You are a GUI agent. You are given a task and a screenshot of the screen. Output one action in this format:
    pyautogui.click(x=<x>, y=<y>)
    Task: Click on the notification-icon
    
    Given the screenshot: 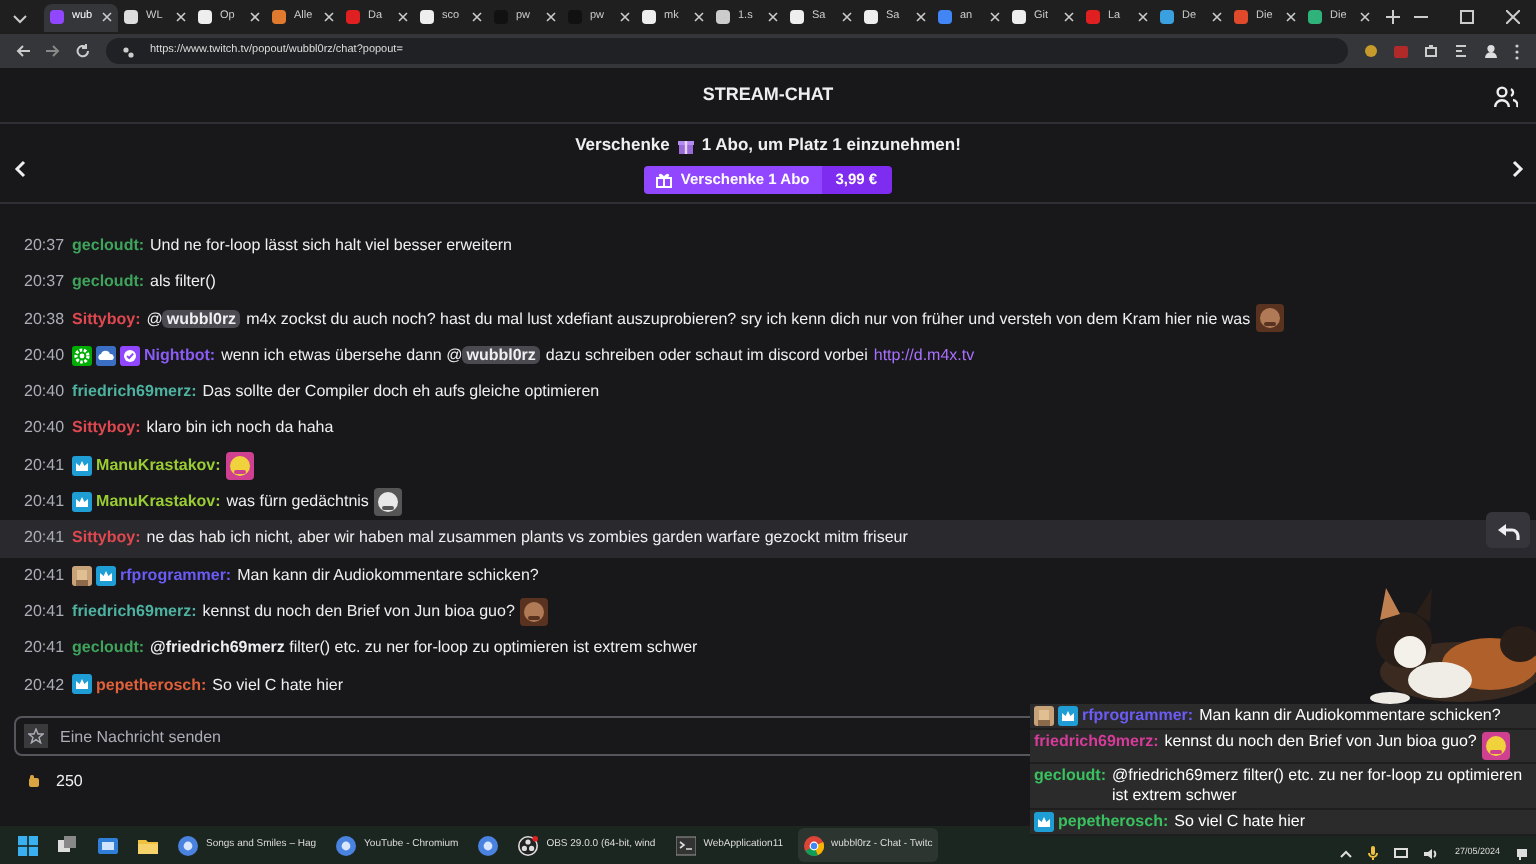 What is the action you would take?
    pyautogui.click(x=1522, y=853)
    